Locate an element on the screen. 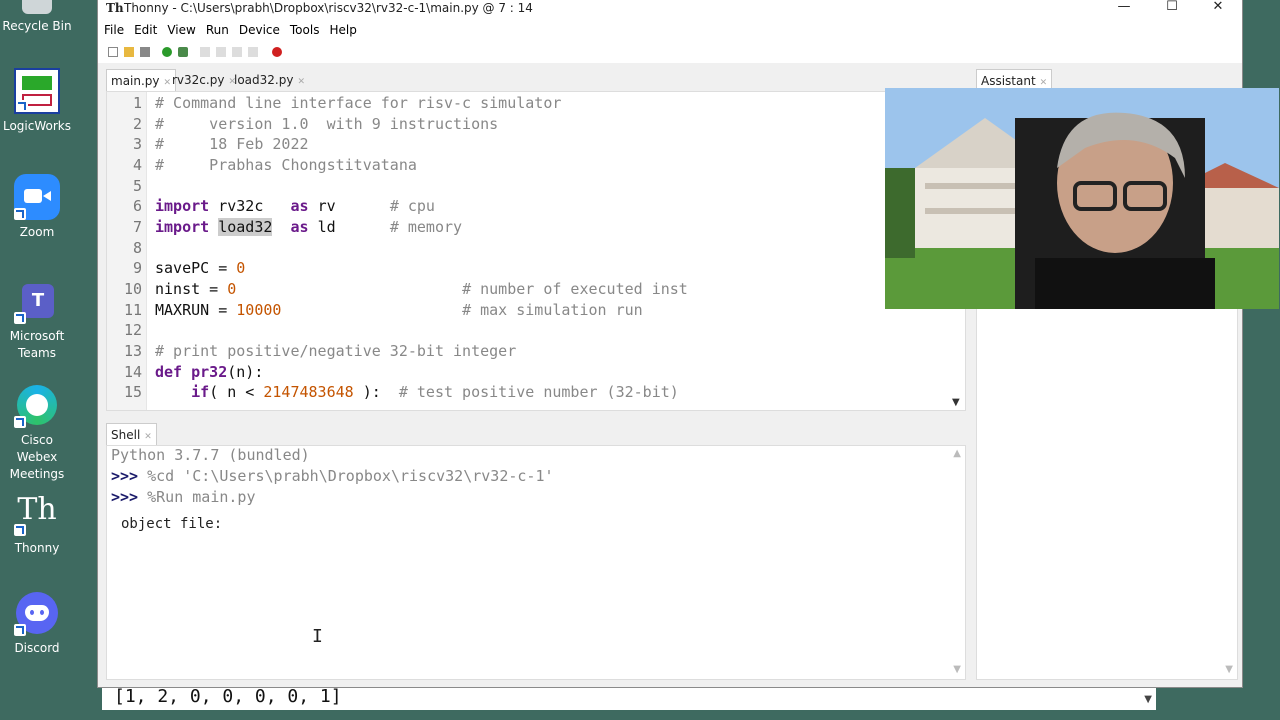 The width and height of the screenshot is (1280, 720). desktop-icon-teams: T Microsoft Teams is located at coordinates (37, 320).